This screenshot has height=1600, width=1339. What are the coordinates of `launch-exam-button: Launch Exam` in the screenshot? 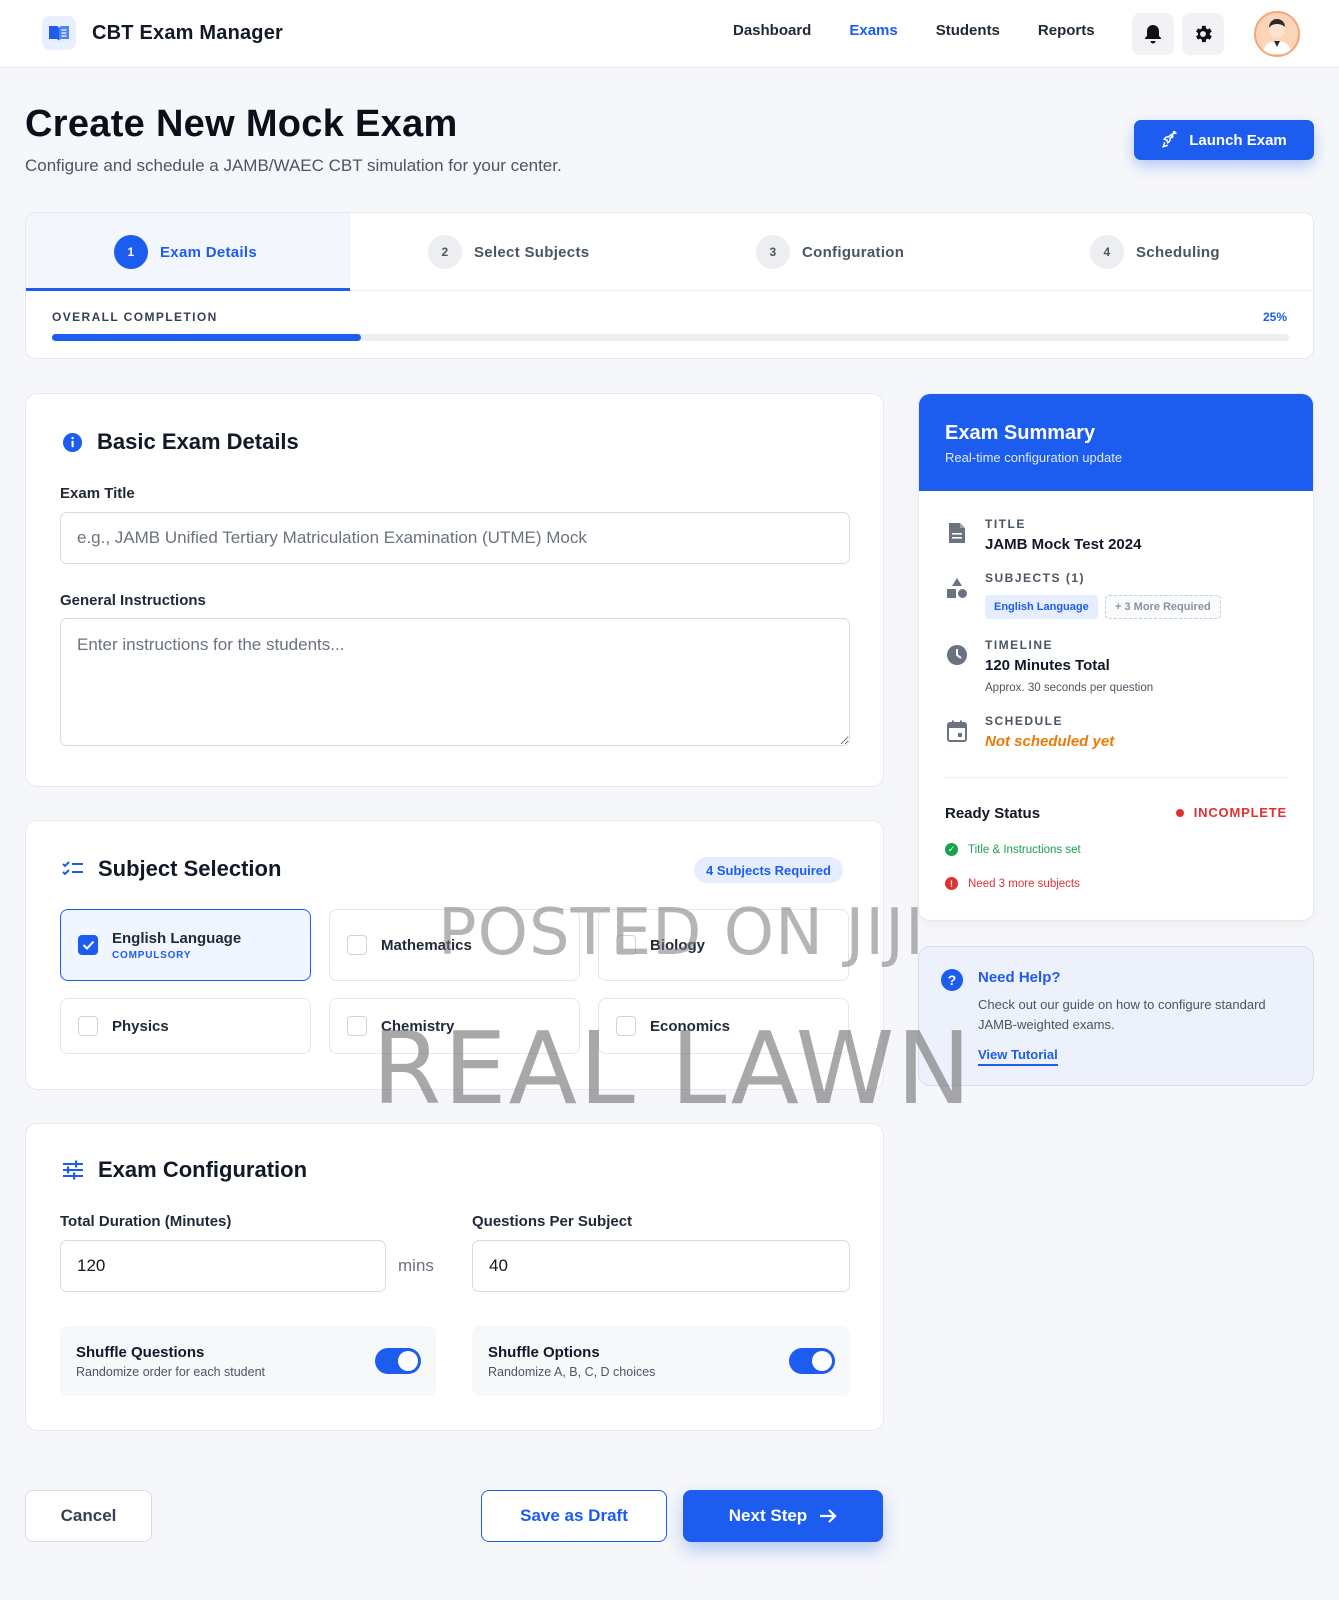 It's located at (1224, 140).